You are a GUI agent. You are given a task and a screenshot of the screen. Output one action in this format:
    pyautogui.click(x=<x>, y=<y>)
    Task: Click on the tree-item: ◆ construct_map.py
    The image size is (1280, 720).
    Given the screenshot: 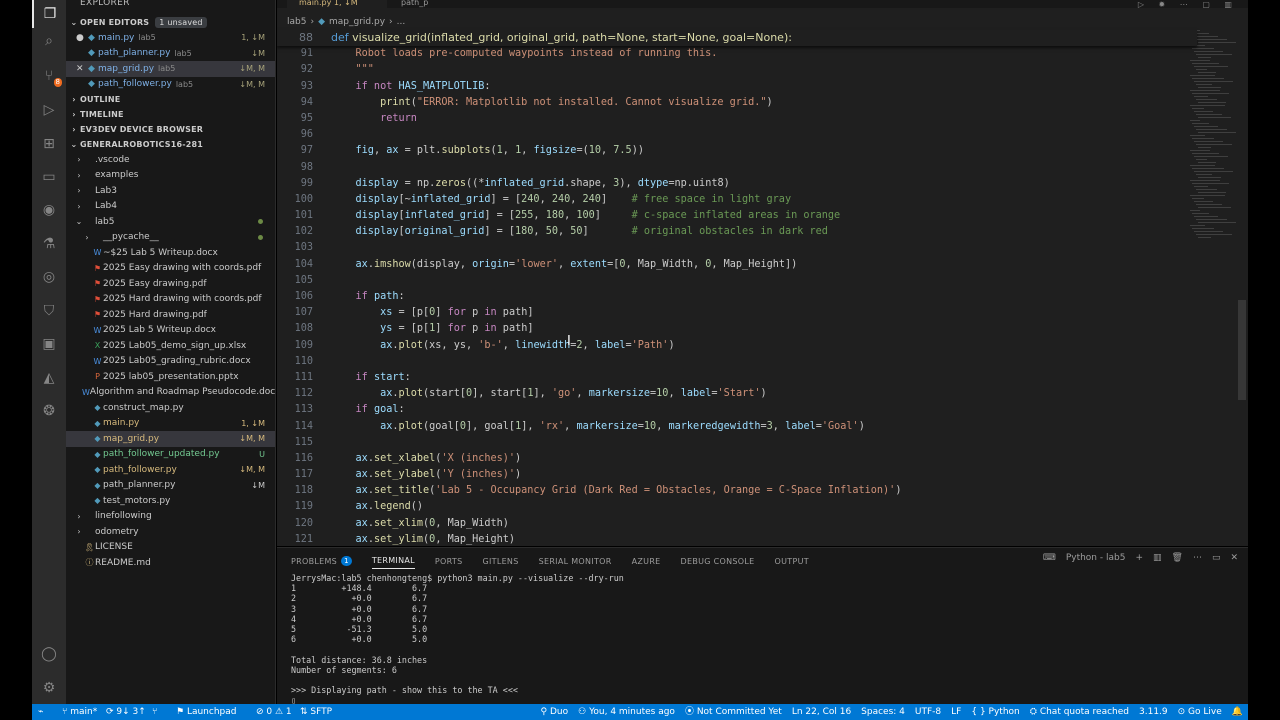 What is the action you would take?
    pyautogui.click(x=170, y=408)
    